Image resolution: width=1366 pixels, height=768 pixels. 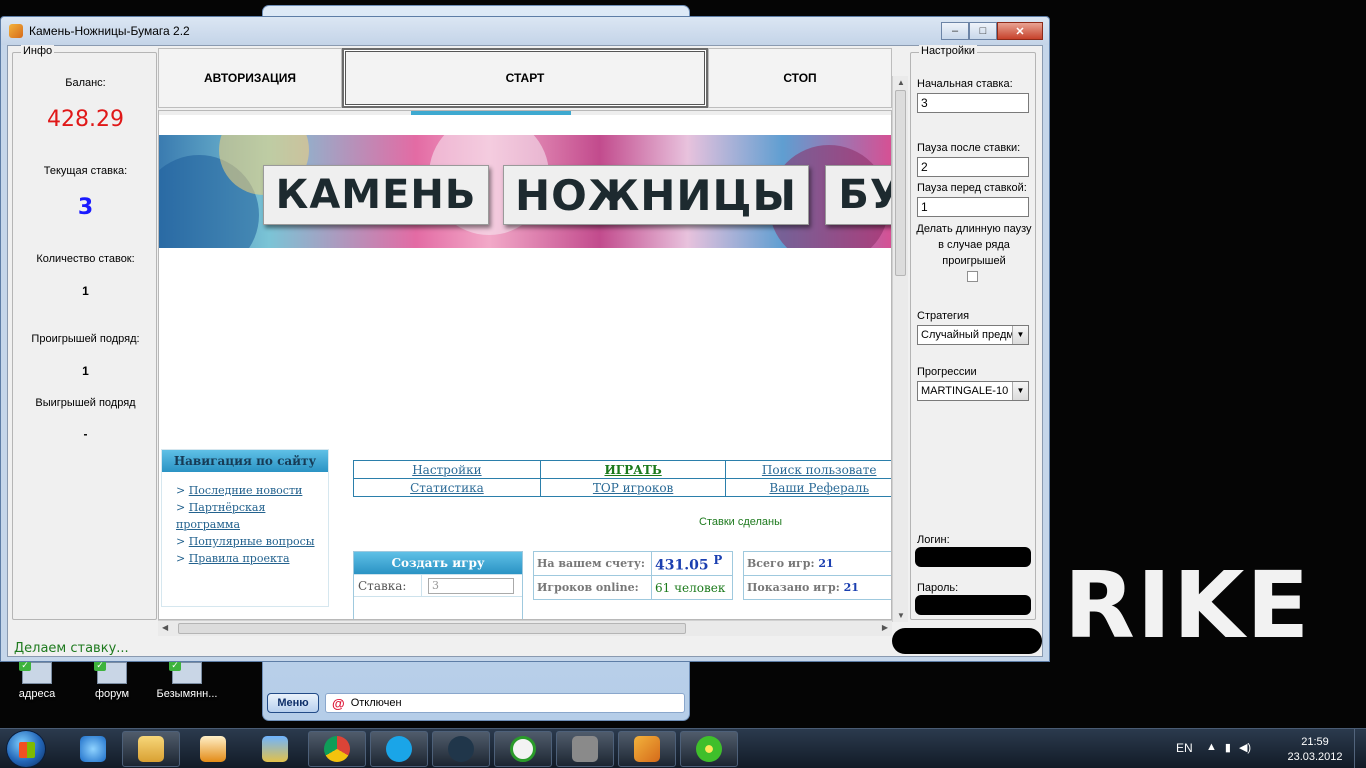 What do you see at coordinates (110, 671) in the screenshot?
I see `file-icon: ✓` at bounding box center [110, 671].